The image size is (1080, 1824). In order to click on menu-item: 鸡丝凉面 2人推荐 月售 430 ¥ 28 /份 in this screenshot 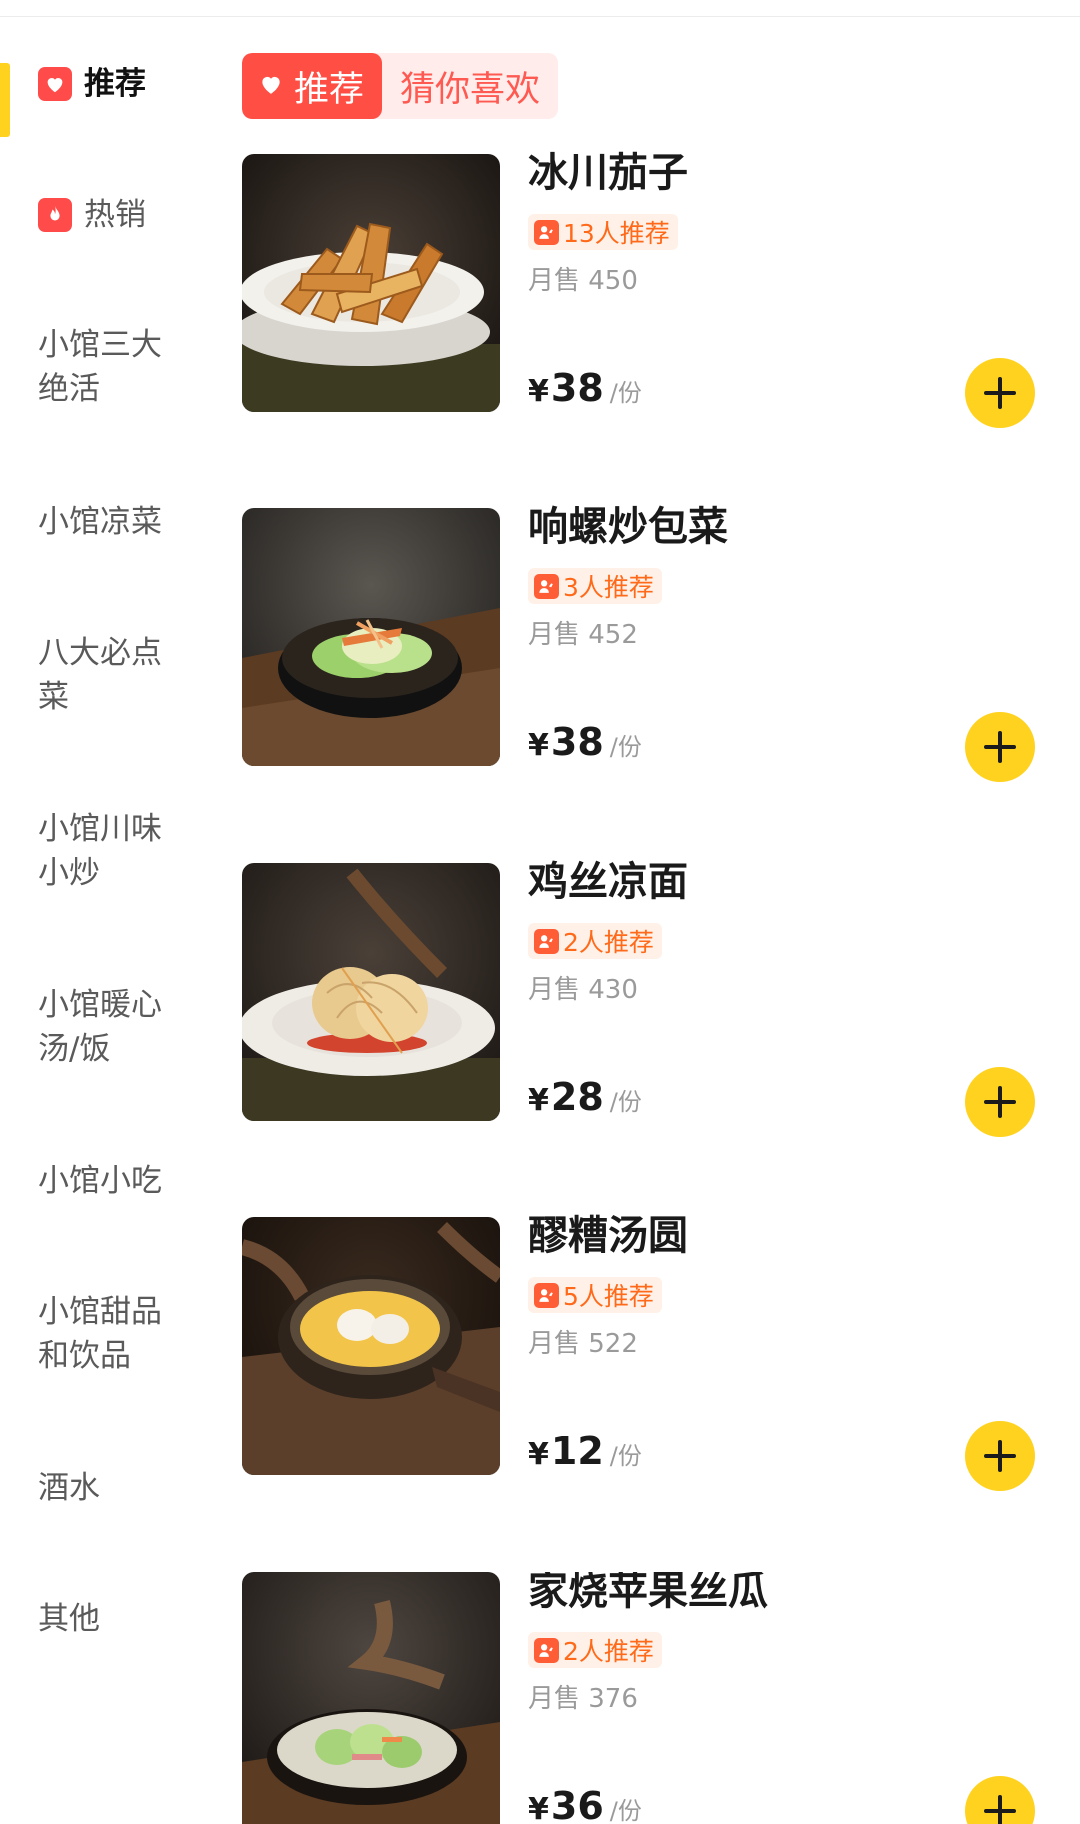, I will do `click(642, 998)`.